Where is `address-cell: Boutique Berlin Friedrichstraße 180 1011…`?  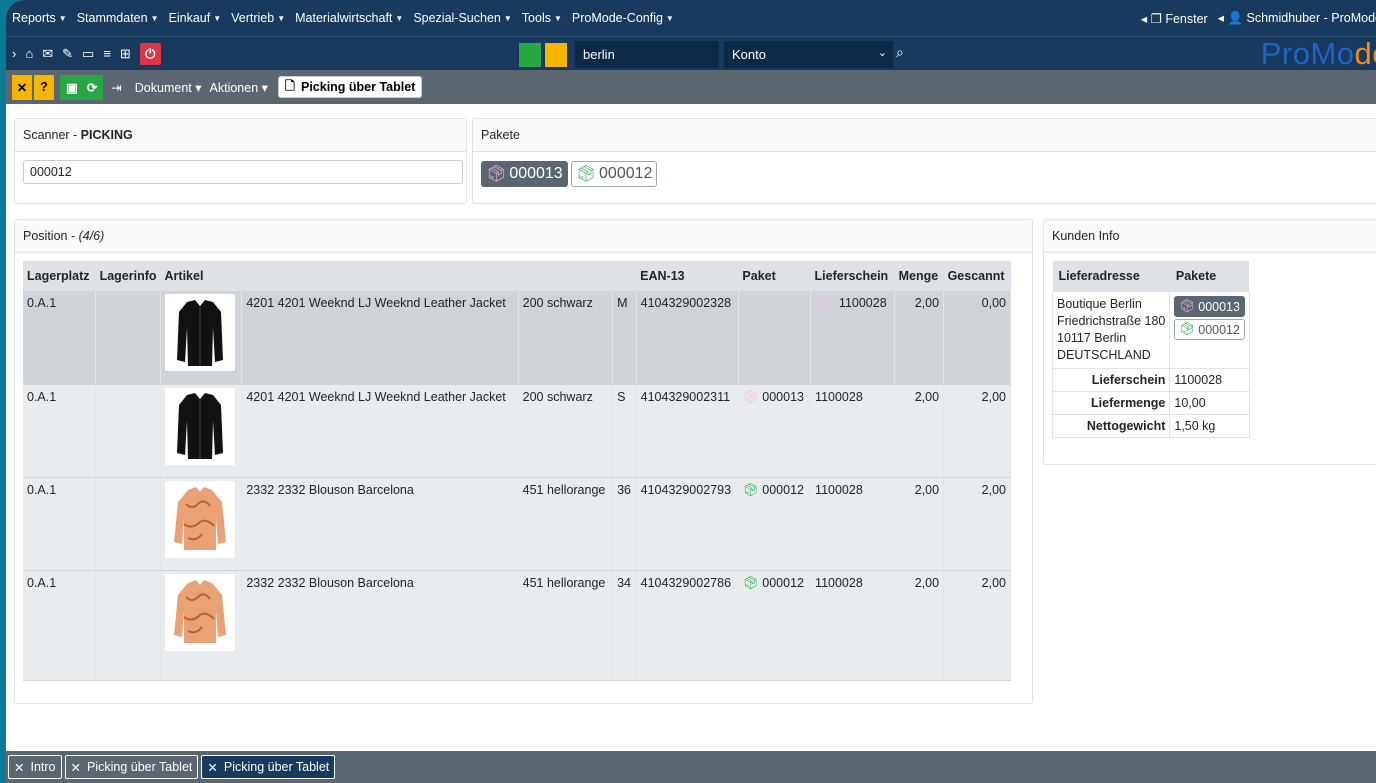
address-cell: Boutique Berlin Friedrichstraße 180 1011… is located at coordinates (1111, 330).